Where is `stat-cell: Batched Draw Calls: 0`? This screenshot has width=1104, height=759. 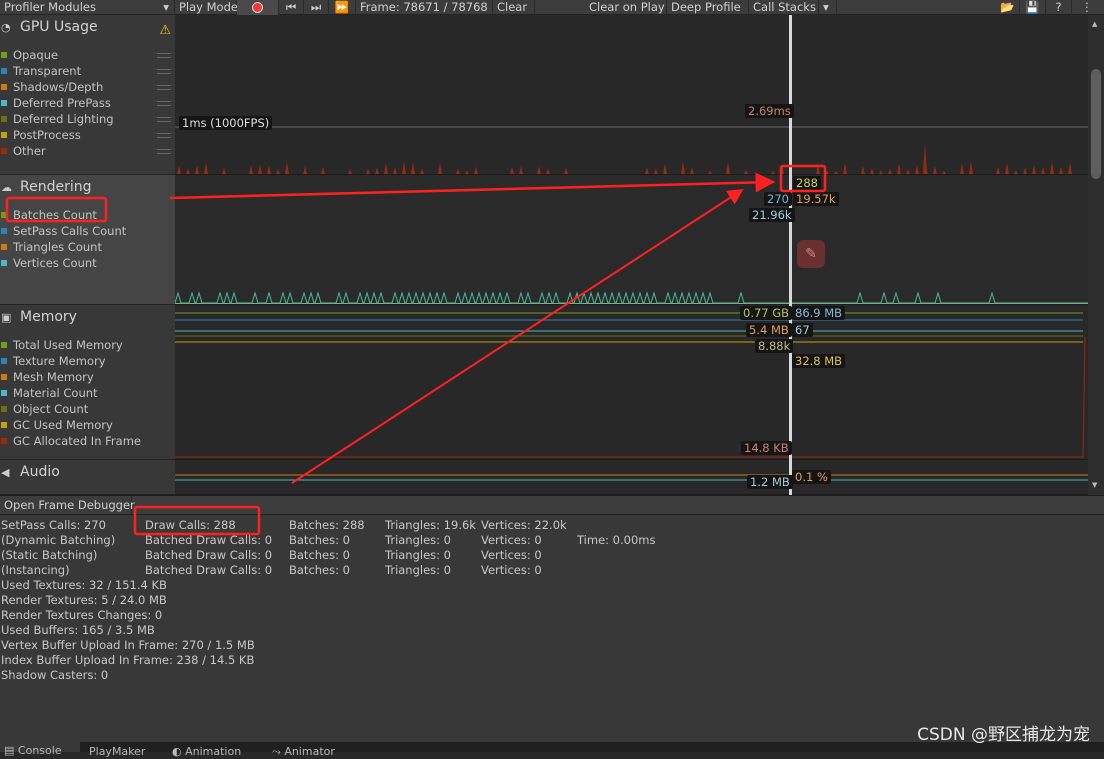 stat-cell: Batched Draw Calls: 0 is located at coordinates (209, 540).